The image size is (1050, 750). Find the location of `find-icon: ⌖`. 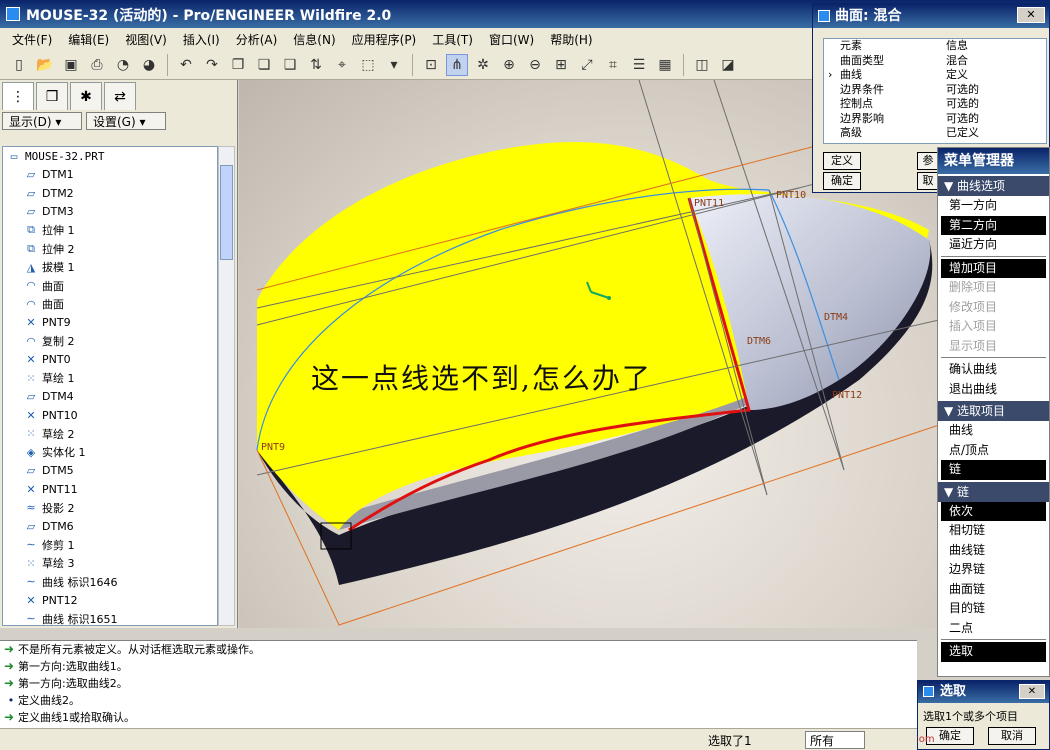

find-icon: ⌖ is located at coordinates (342, 65).